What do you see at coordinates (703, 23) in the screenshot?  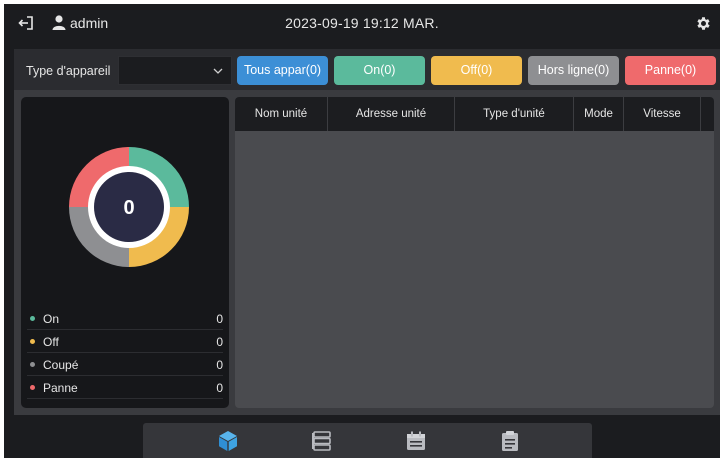 I see `gear-icon` at bounding box center [703, 23].